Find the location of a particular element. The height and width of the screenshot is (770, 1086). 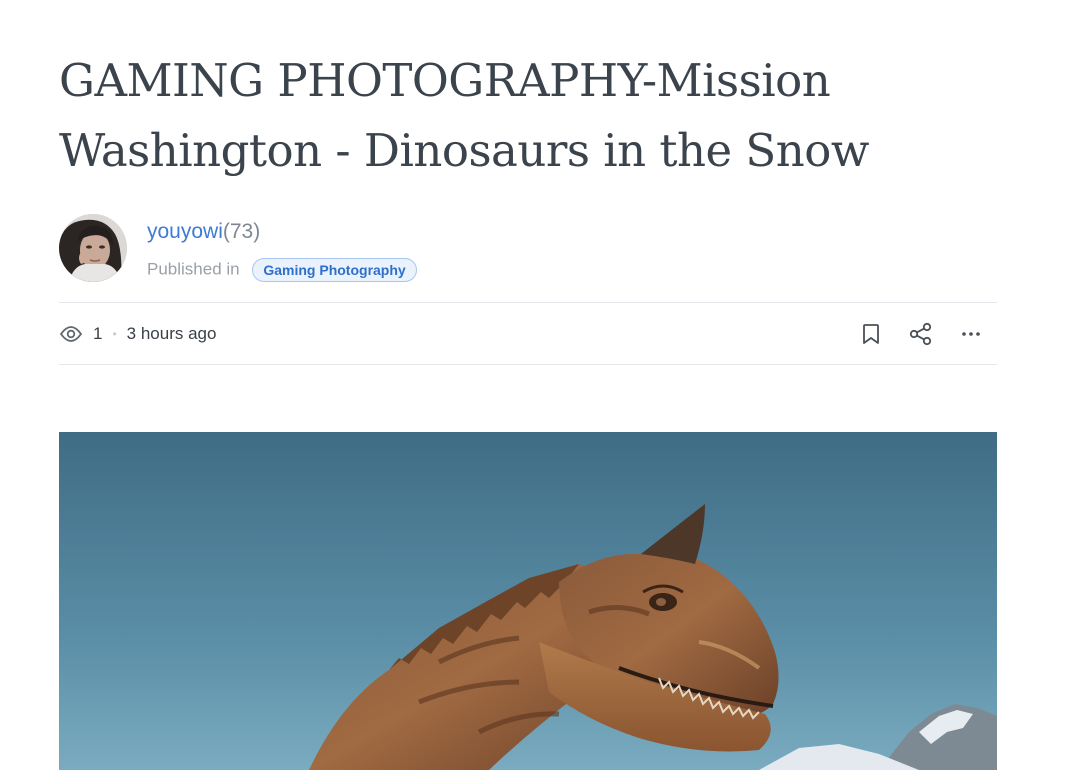

post-actions is located at coordinates (910, 333).